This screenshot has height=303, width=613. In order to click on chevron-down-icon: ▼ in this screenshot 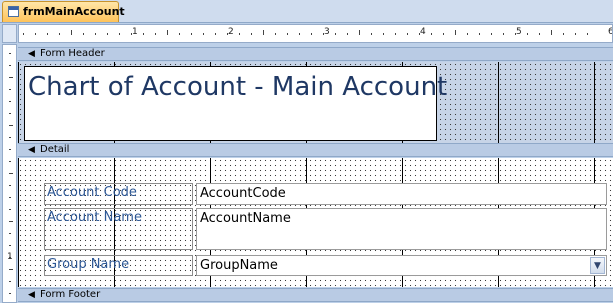, I will do `click(597, 265)`.